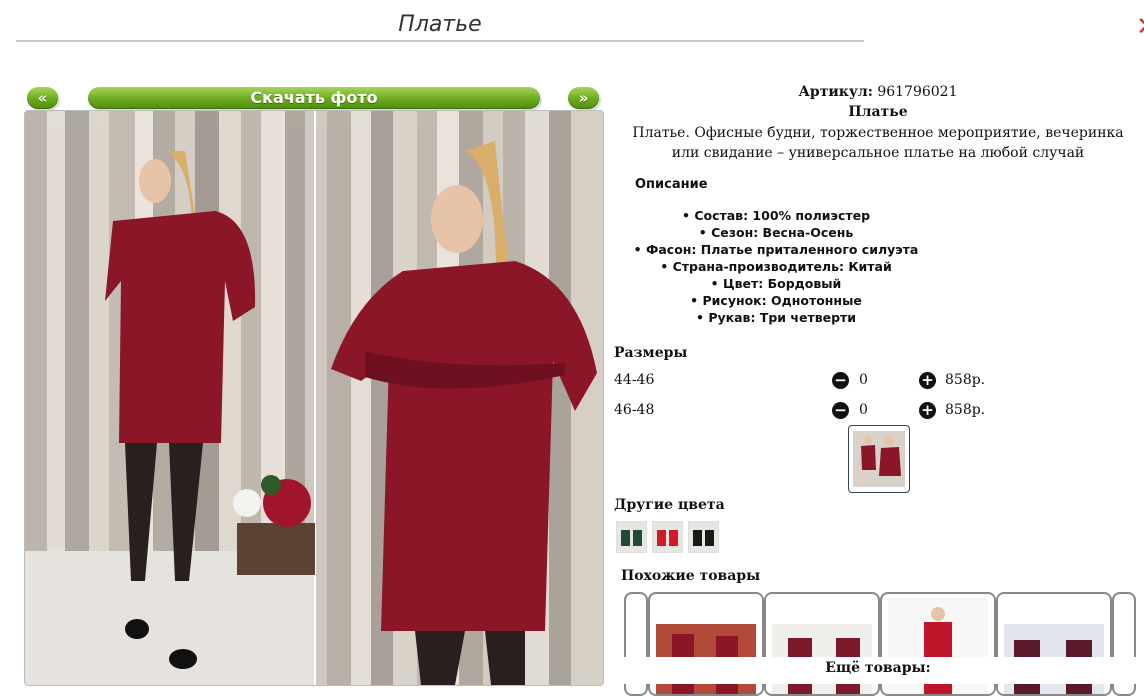  I want to click on article-value: 961796021, so click(917, 92).